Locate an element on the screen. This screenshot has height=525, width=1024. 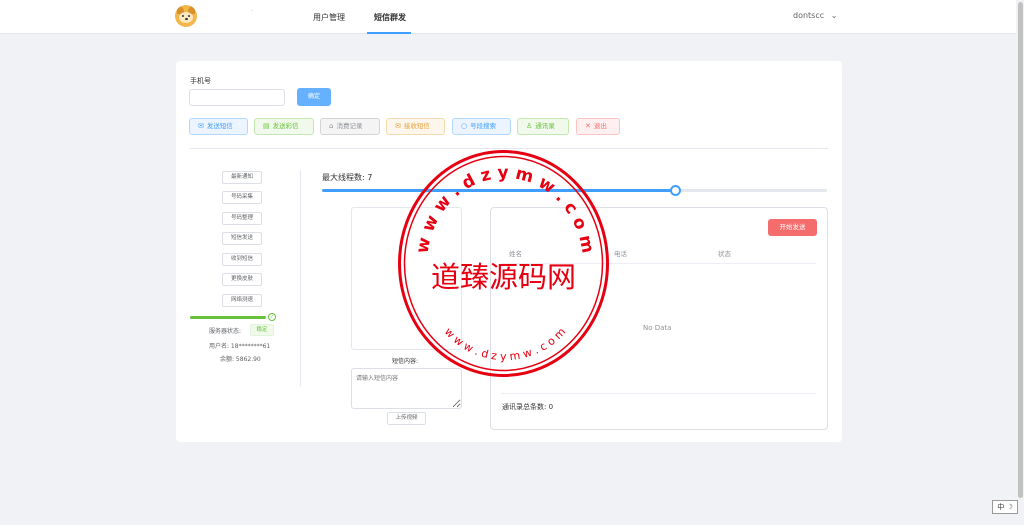
nav-item-user-management: 用户管理 is located at coordinates (329, 17).